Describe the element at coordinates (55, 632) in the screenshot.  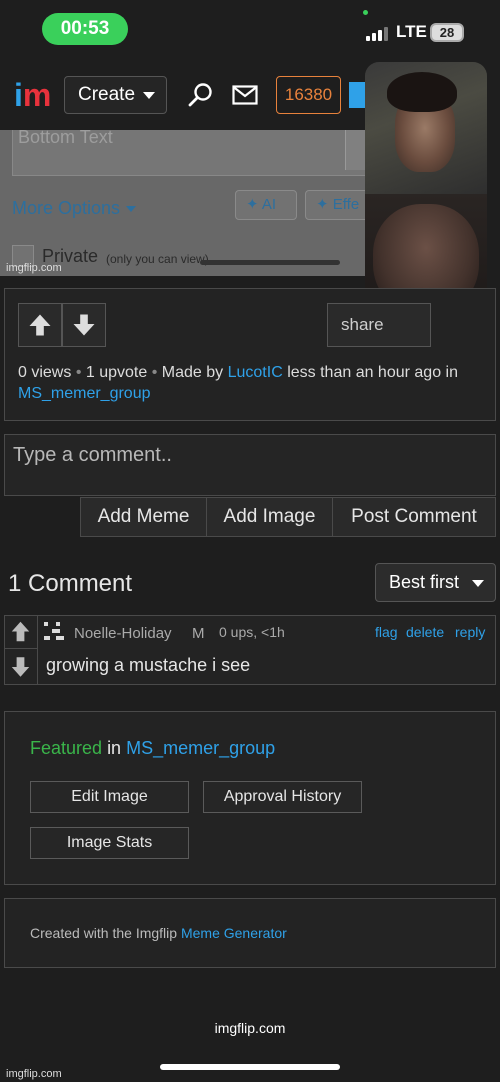
I see `avatar` at that location.